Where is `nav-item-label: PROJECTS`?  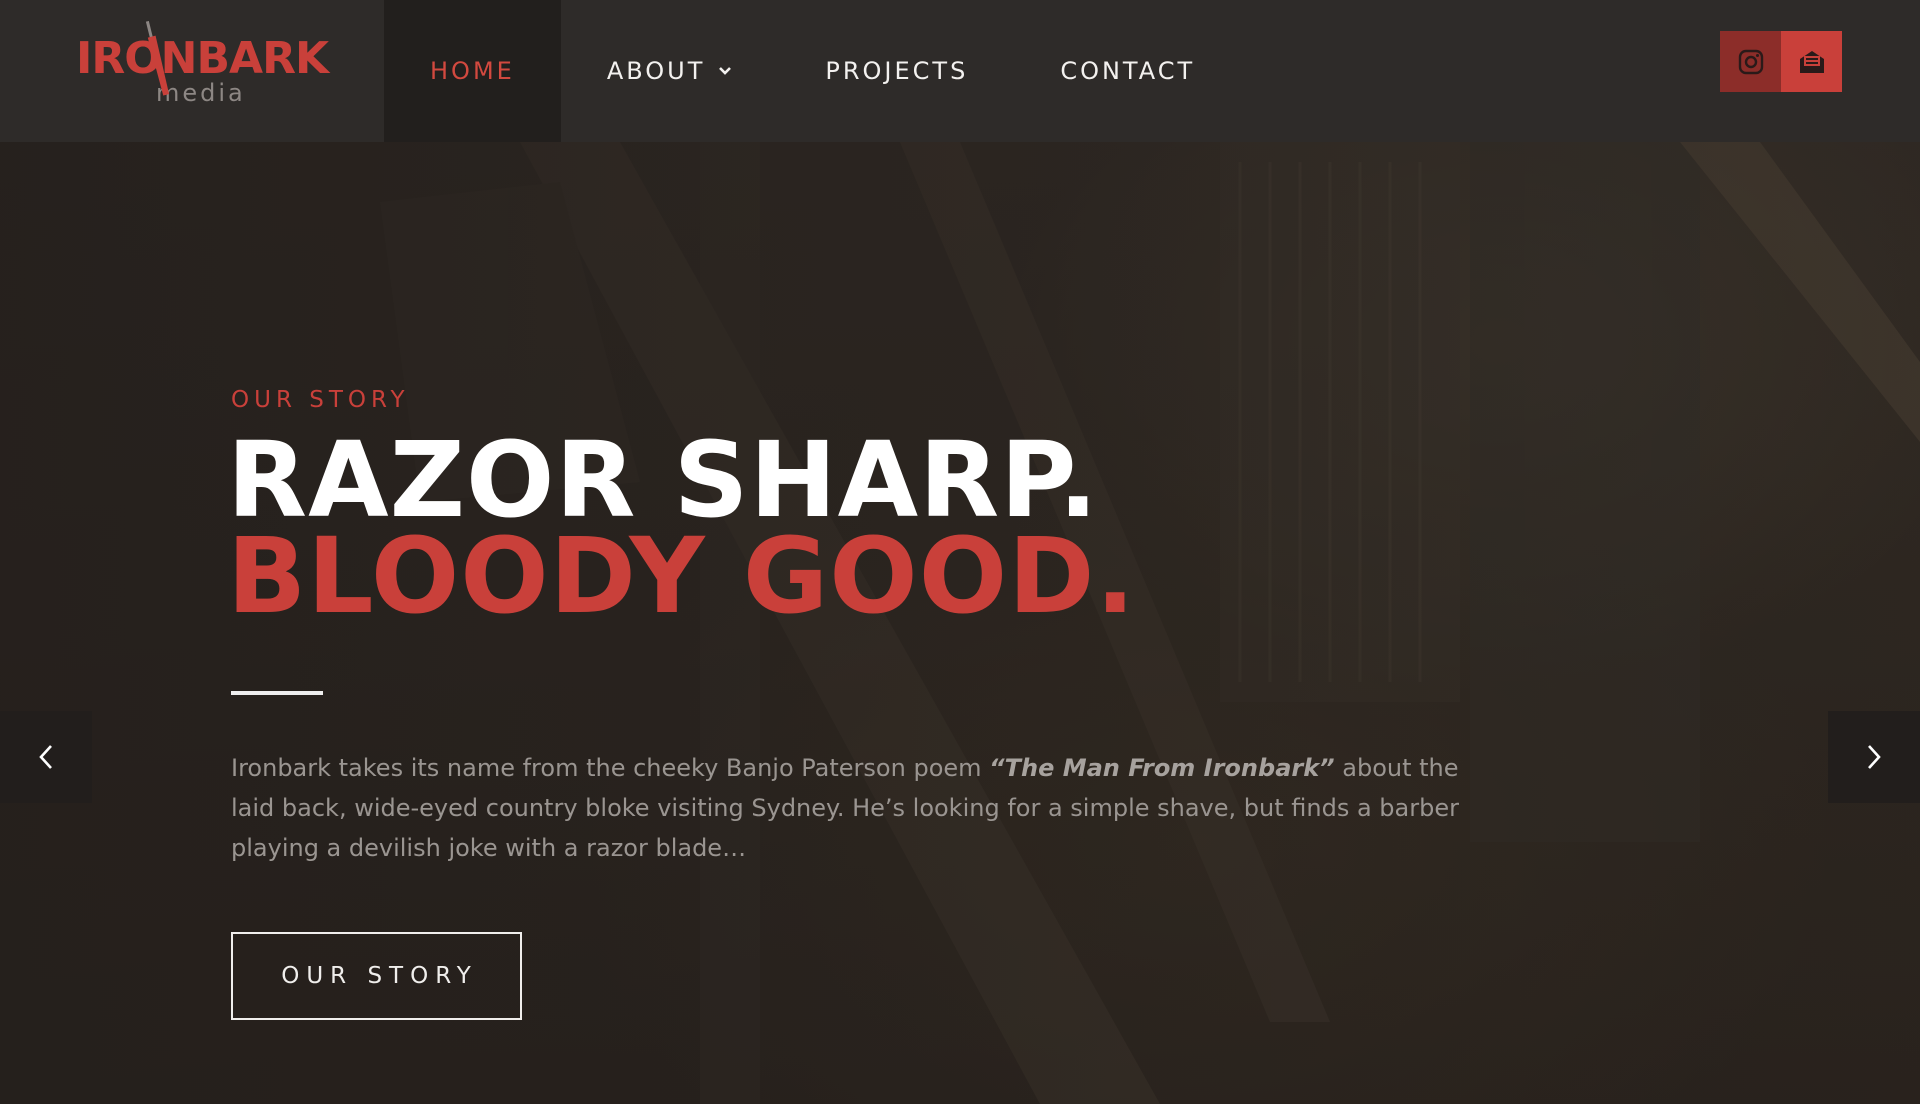
nav-item-label: PROJECTS is located at coordinates (897, 71).